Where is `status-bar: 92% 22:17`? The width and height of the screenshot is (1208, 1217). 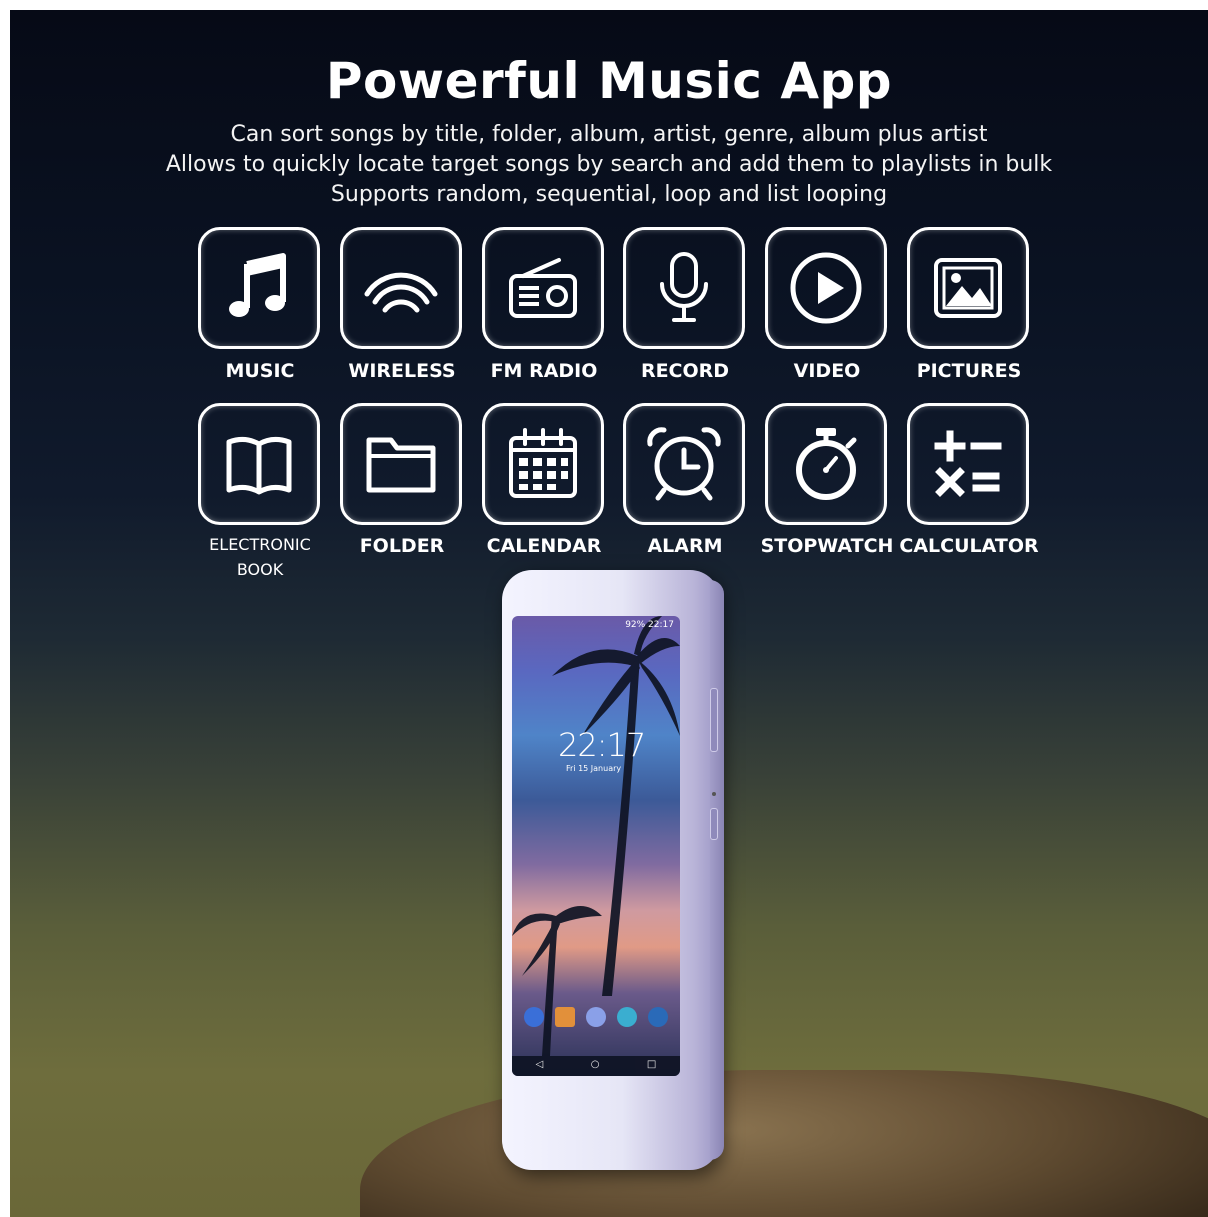 status-bar: 92% 22:17 is located at coordinates (649, 625).